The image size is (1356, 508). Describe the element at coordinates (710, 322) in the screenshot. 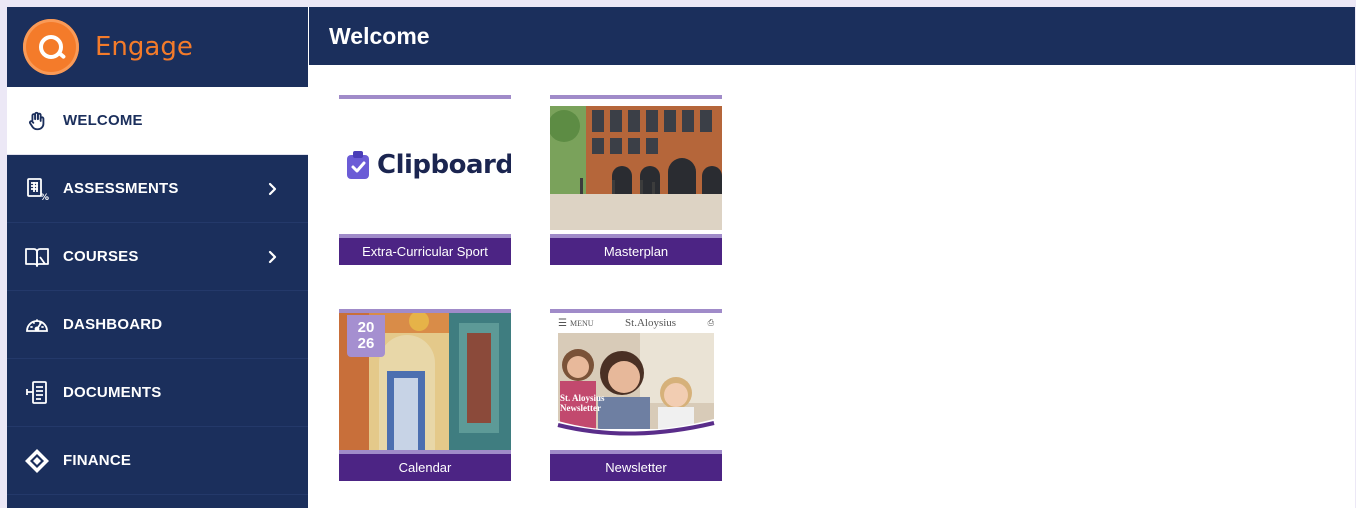

I see `print-icon: ⎙` at that location.